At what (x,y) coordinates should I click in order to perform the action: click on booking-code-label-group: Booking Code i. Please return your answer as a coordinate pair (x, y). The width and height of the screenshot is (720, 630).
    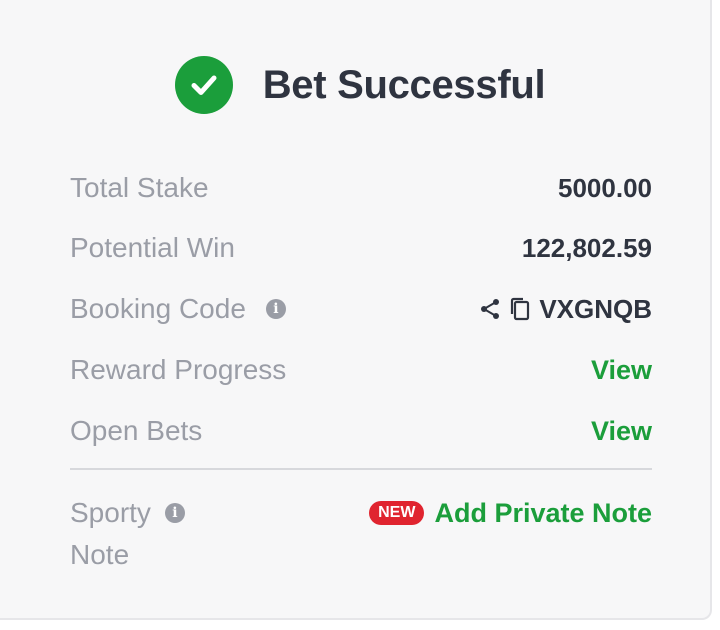
    Looking at the image, I should click on (178, 309).